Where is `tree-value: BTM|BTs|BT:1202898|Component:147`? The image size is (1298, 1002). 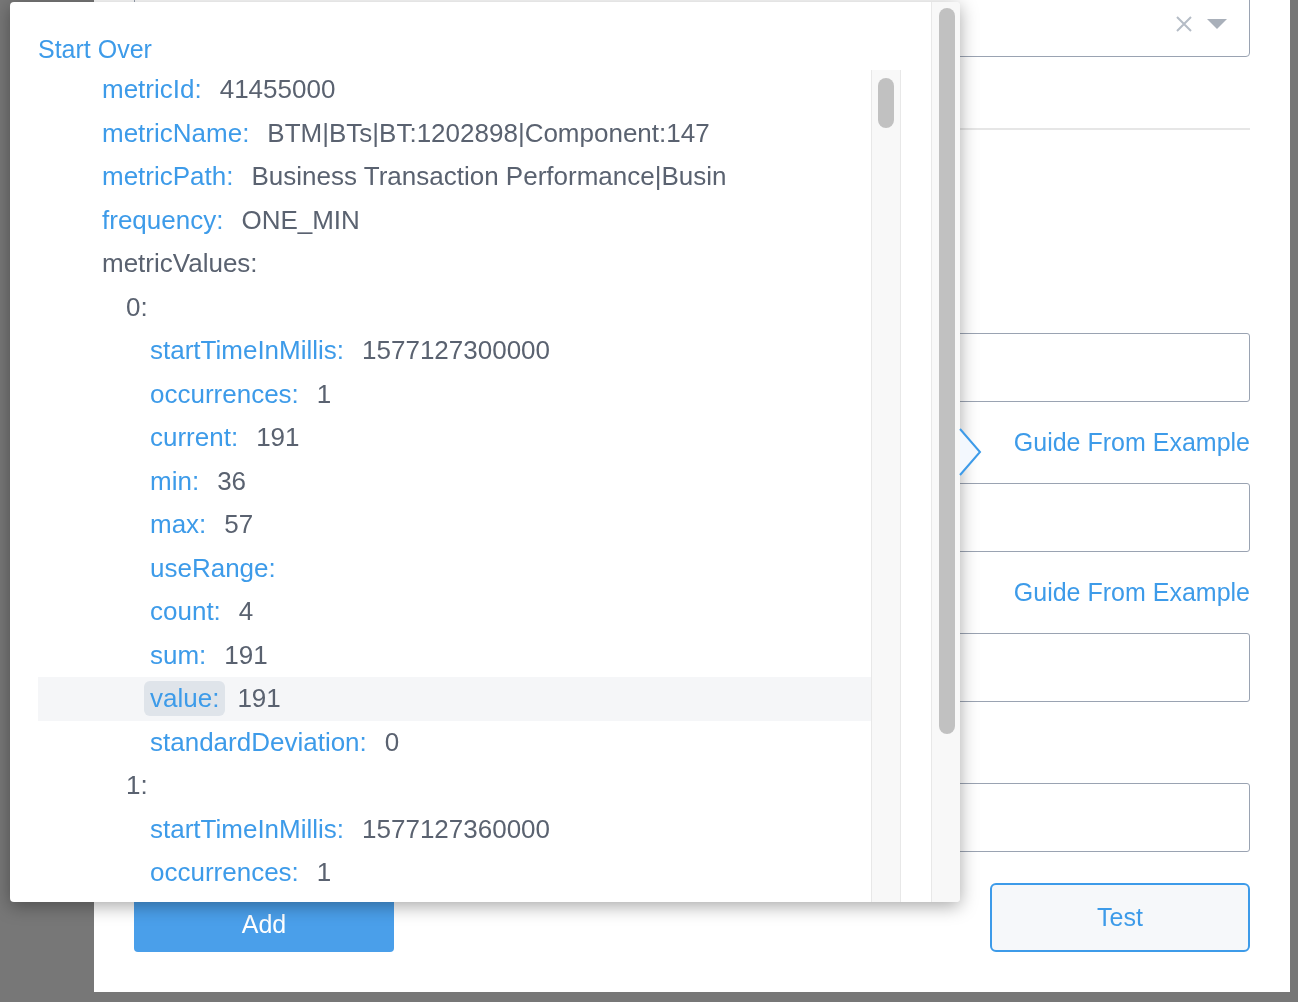
tree-value: BTM|BTs|BT:1202898|Component:147 is located at coordinates (488, 133).